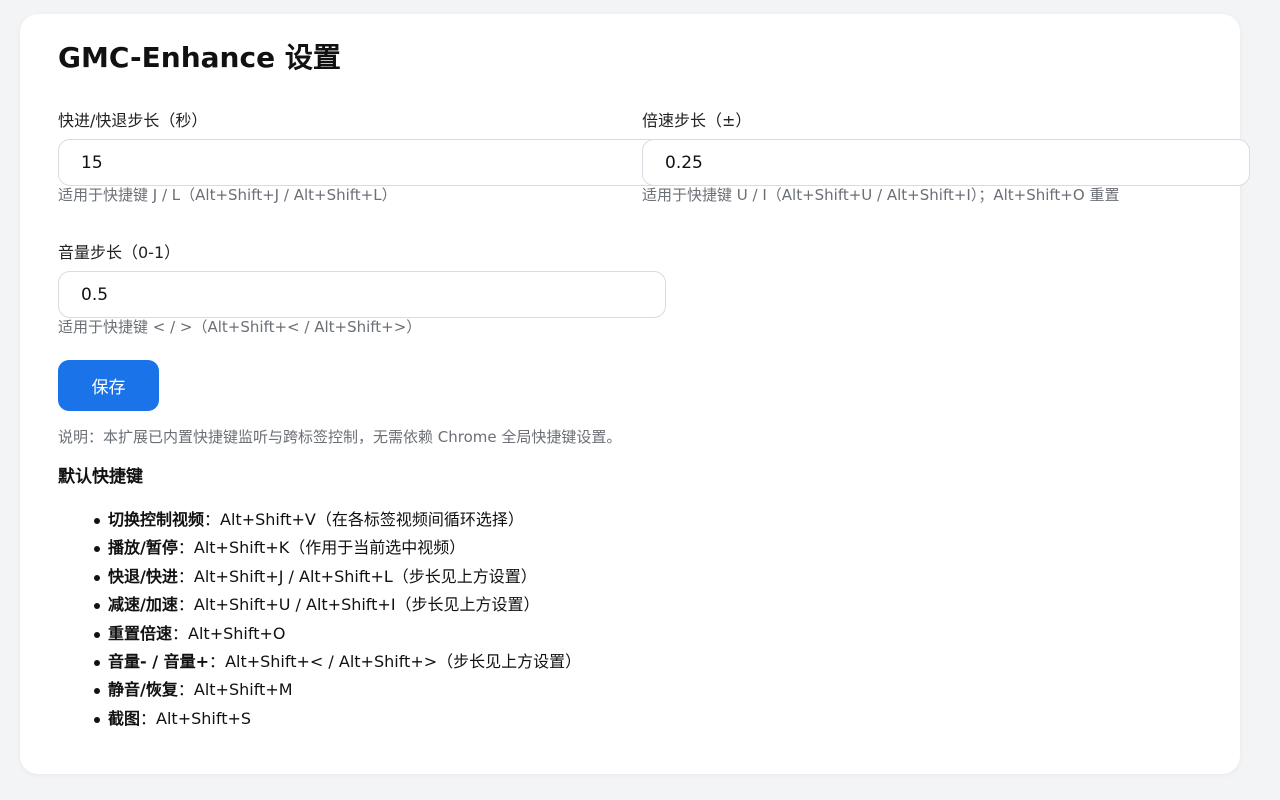 This screenshot has width=1280, height=800. I want to click on shortcut-name: 快退/快进, so click(143, 576).